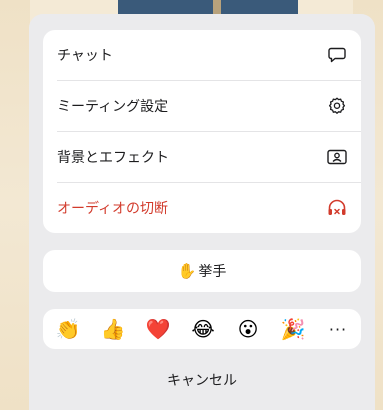  I want to click on background-portrait-icon, so click(337, 157).